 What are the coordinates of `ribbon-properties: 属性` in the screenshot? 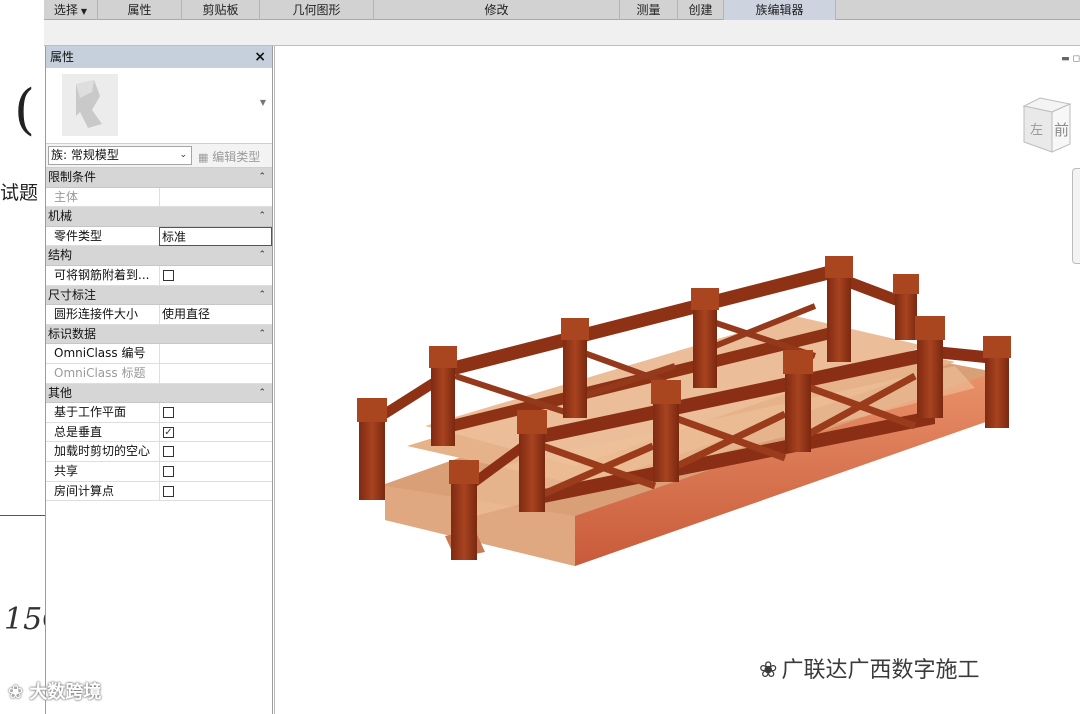 It's located at (140, 10).